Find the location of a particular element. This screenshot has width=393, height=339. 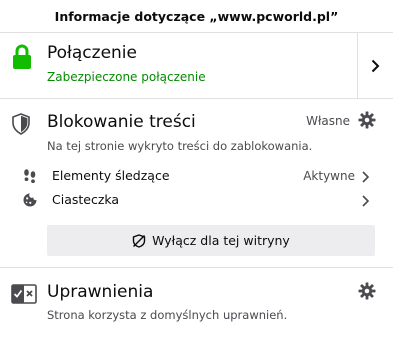

blocking-mode-label: Własne is located at coordinates (328, 121).